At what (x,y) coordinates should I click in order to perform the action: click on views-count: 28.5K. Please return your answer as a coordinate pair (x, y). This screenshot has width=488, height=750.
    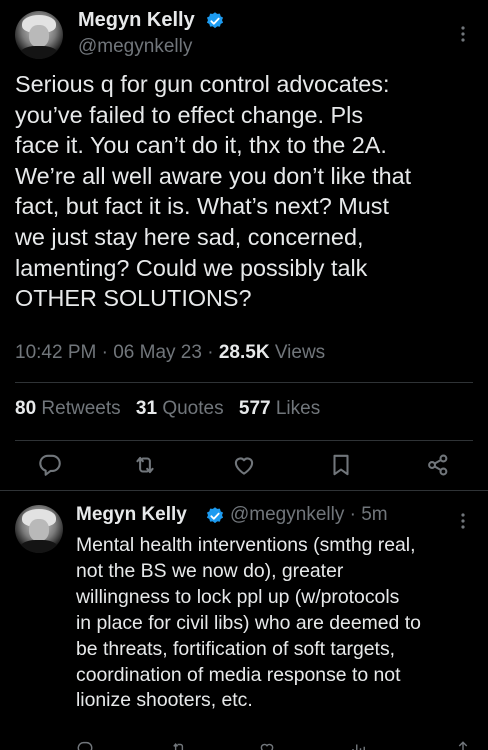
    Looking at the image, I should click on (244, 352).